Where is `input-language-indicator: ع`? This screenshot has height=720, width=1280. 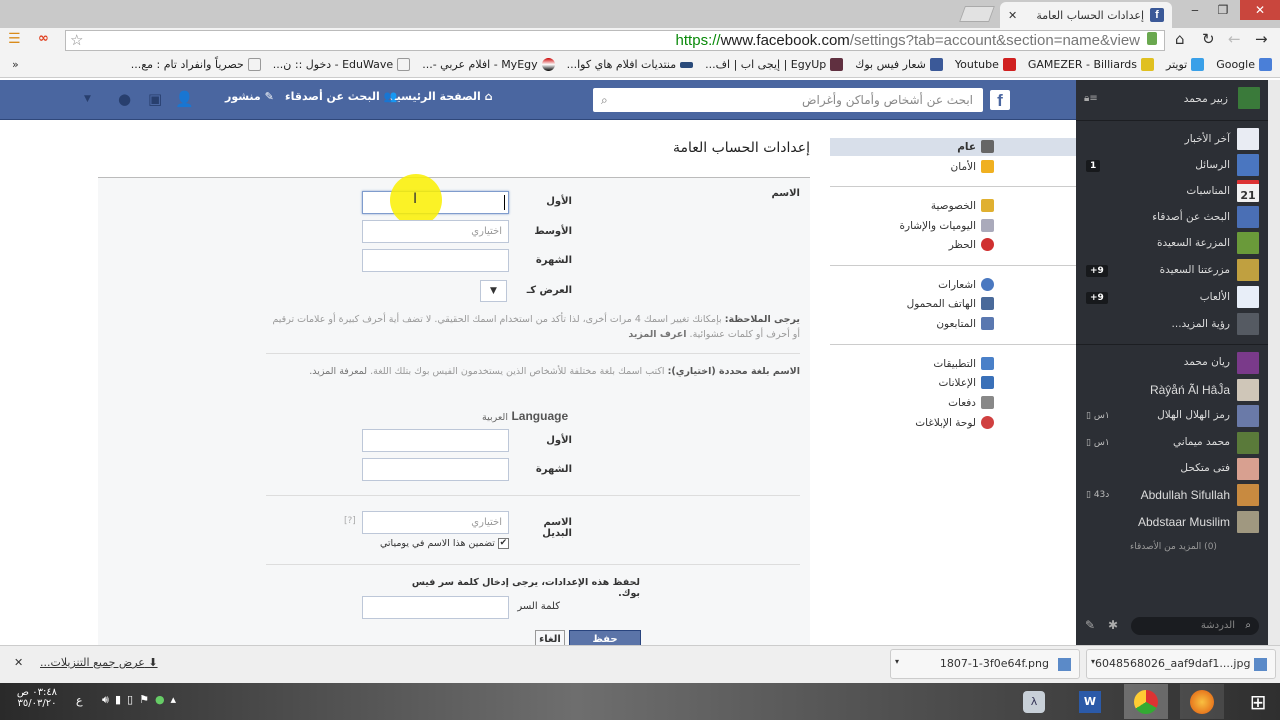
input-language-indicator: ع is located at coordinates (79, 700).